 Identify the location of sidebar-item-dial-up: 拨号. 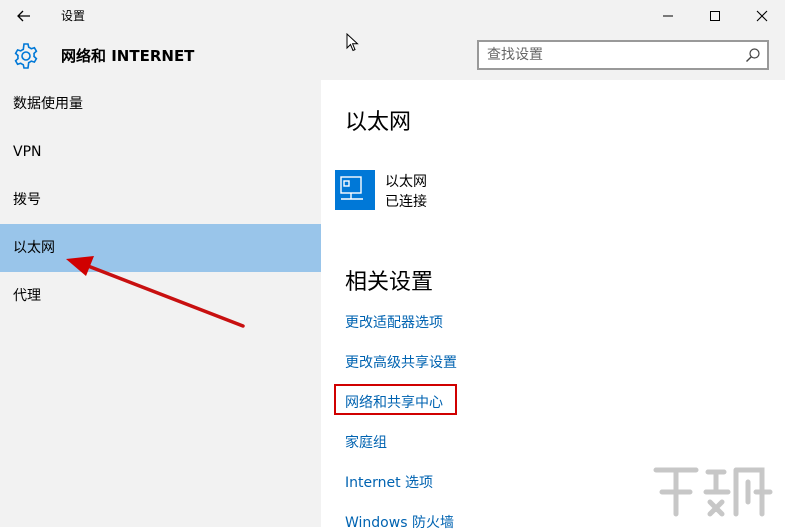
(160, 200).